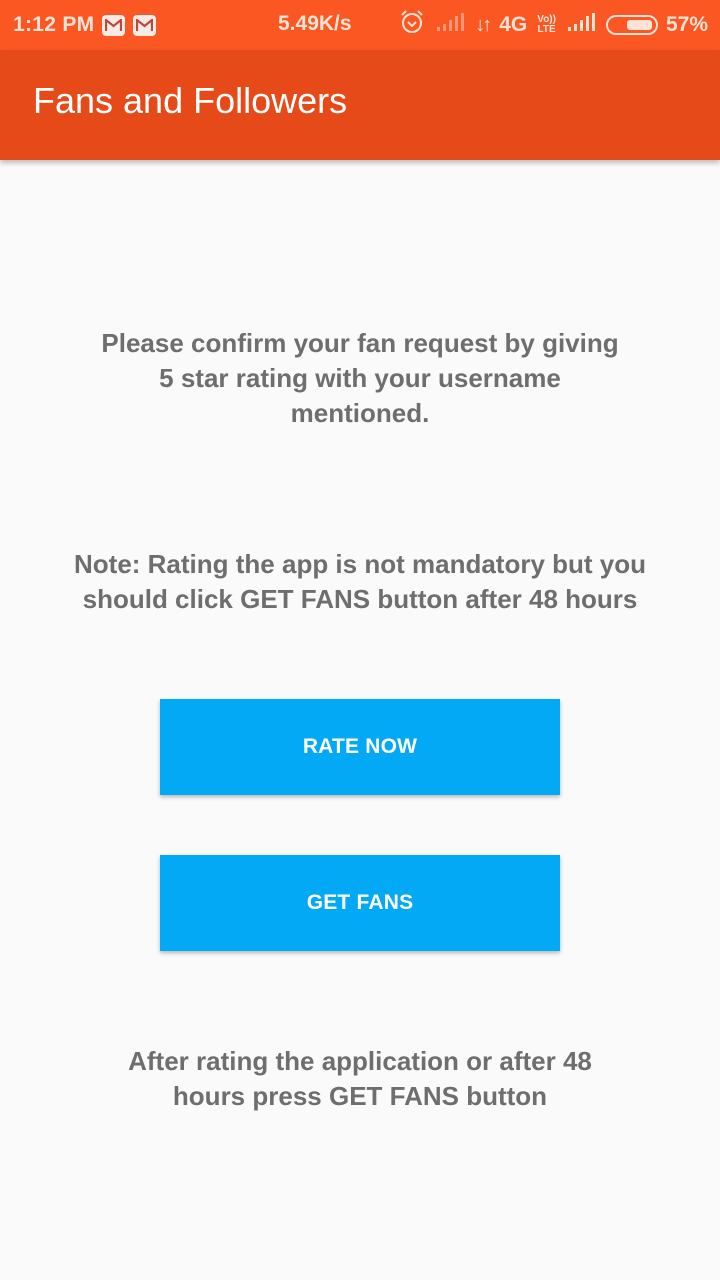  I want to click on status-bar: 1:12 PM 5.49K/s ↓↑ 4G Vo)) LTE 57%, so click(360, 25).